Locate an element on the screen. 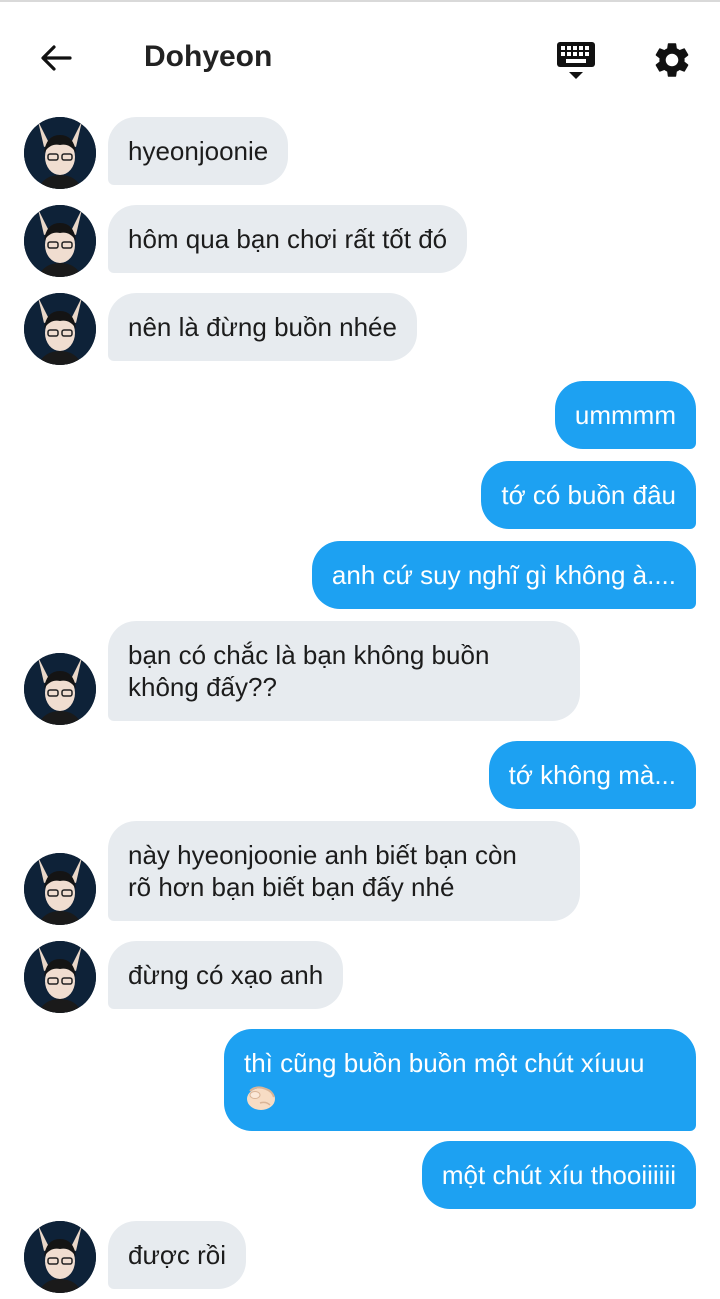 The height and width of the screenshot is (1299, 720). message-text: đừng có xạo anh is located at coordinates (226, 975).